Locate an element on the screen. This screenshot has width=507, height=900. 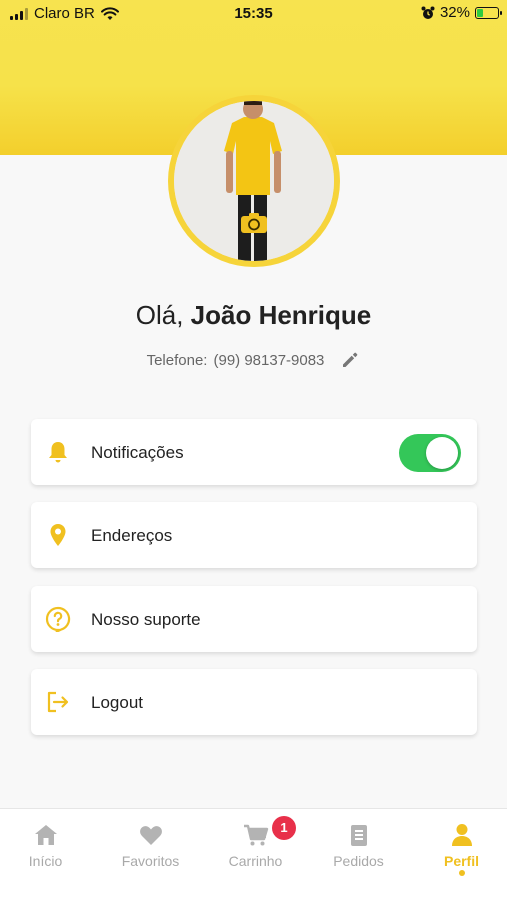
pencil-icon is located at coordinates (350, 360).